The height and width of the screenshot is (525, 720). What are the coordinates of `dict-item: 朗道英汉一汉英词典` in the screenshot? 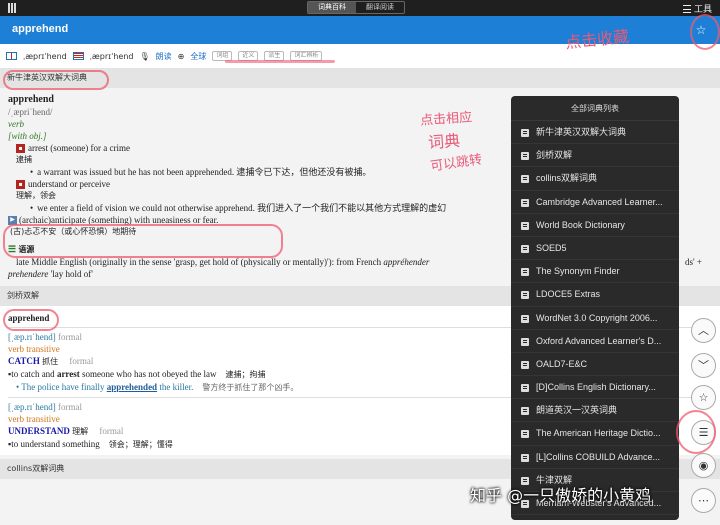 It's located at (595, 411).